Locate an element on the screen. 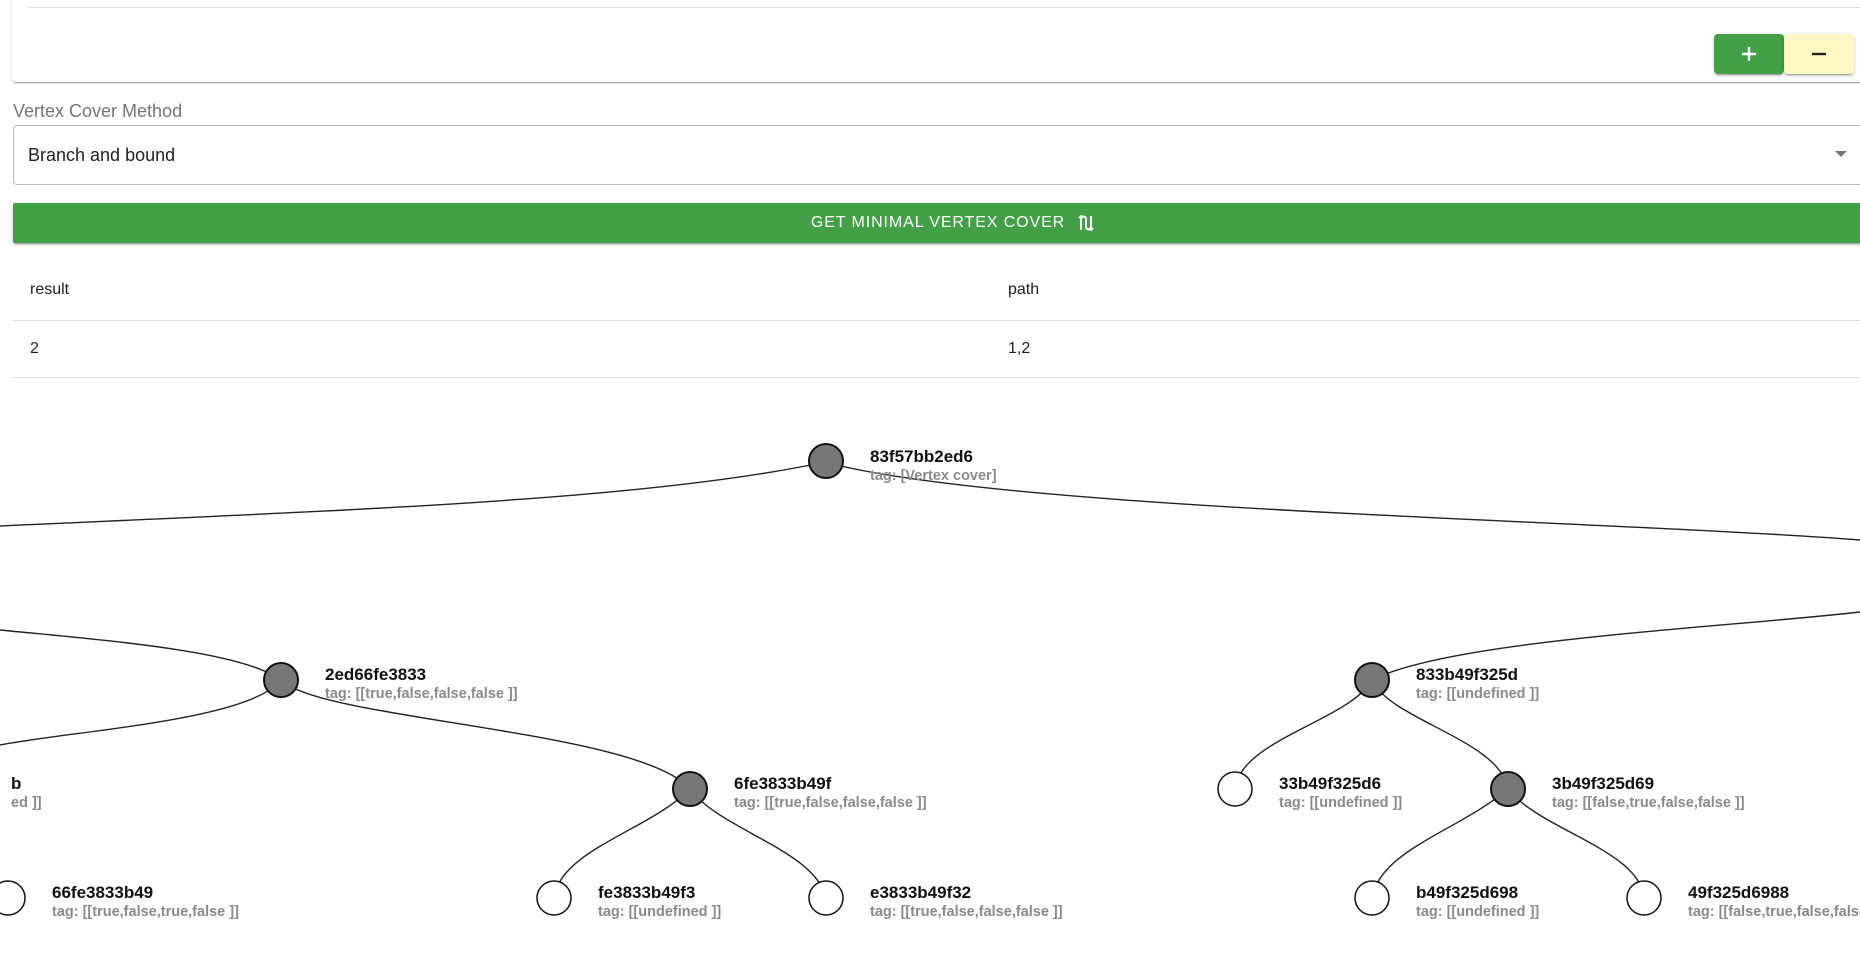 This screenshot has height=976, width=1860. node-name: 6fe3833b49f is located at coordinates (783, 783).